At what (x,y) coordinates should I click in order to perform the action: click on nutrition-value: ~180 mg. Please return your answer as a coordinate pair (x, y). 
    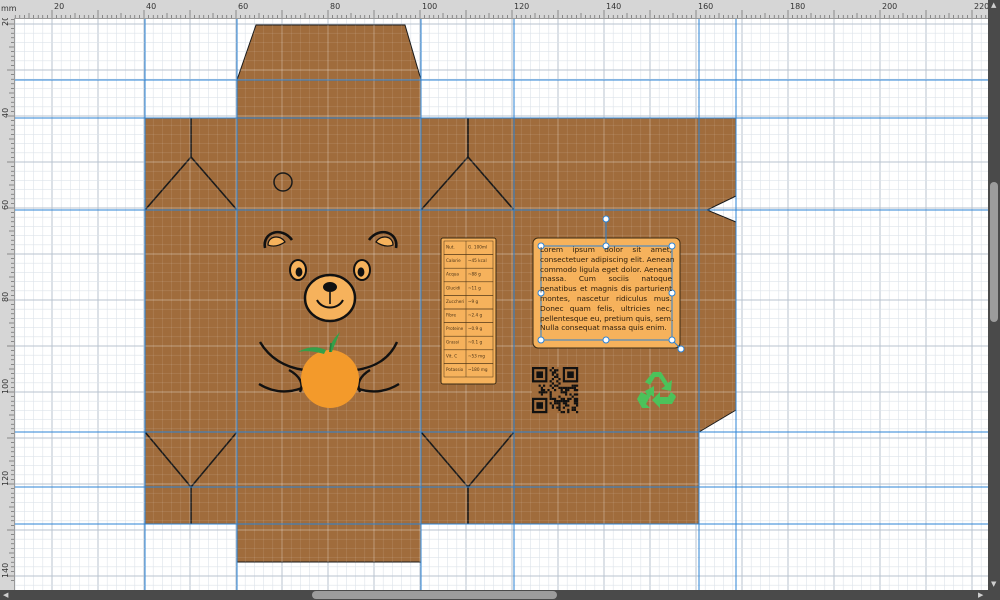
    Looking at the image, I should click on (478, 369).